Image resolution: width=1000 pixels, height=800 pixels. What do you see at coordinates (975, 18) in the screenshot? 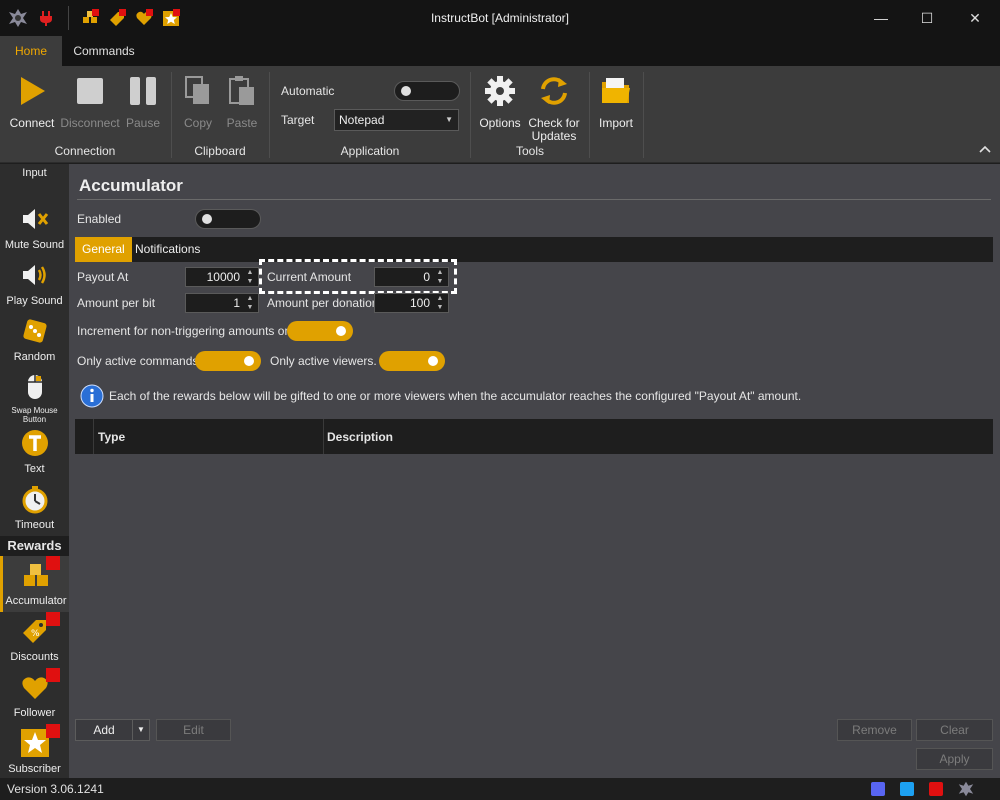
I see `close-button: ✕` at bounding box center [975, 18].